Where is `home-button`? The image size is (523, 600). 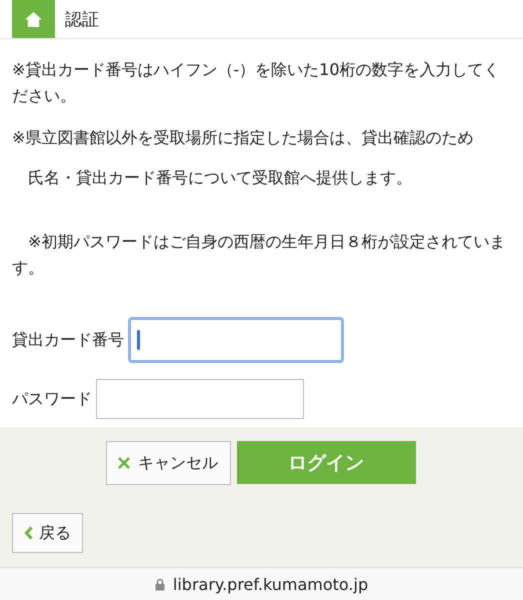
home-button is located at coordinates (33, 19).